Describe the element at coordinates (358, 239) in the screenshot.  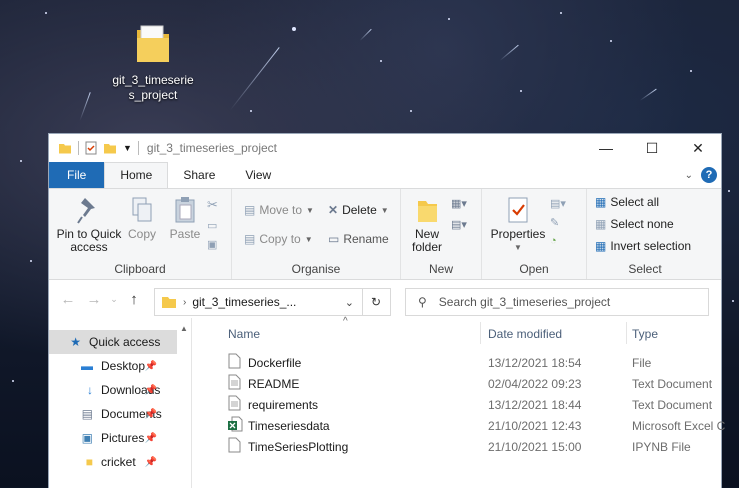
I see `rename-button: ▭ Rename` at that location.